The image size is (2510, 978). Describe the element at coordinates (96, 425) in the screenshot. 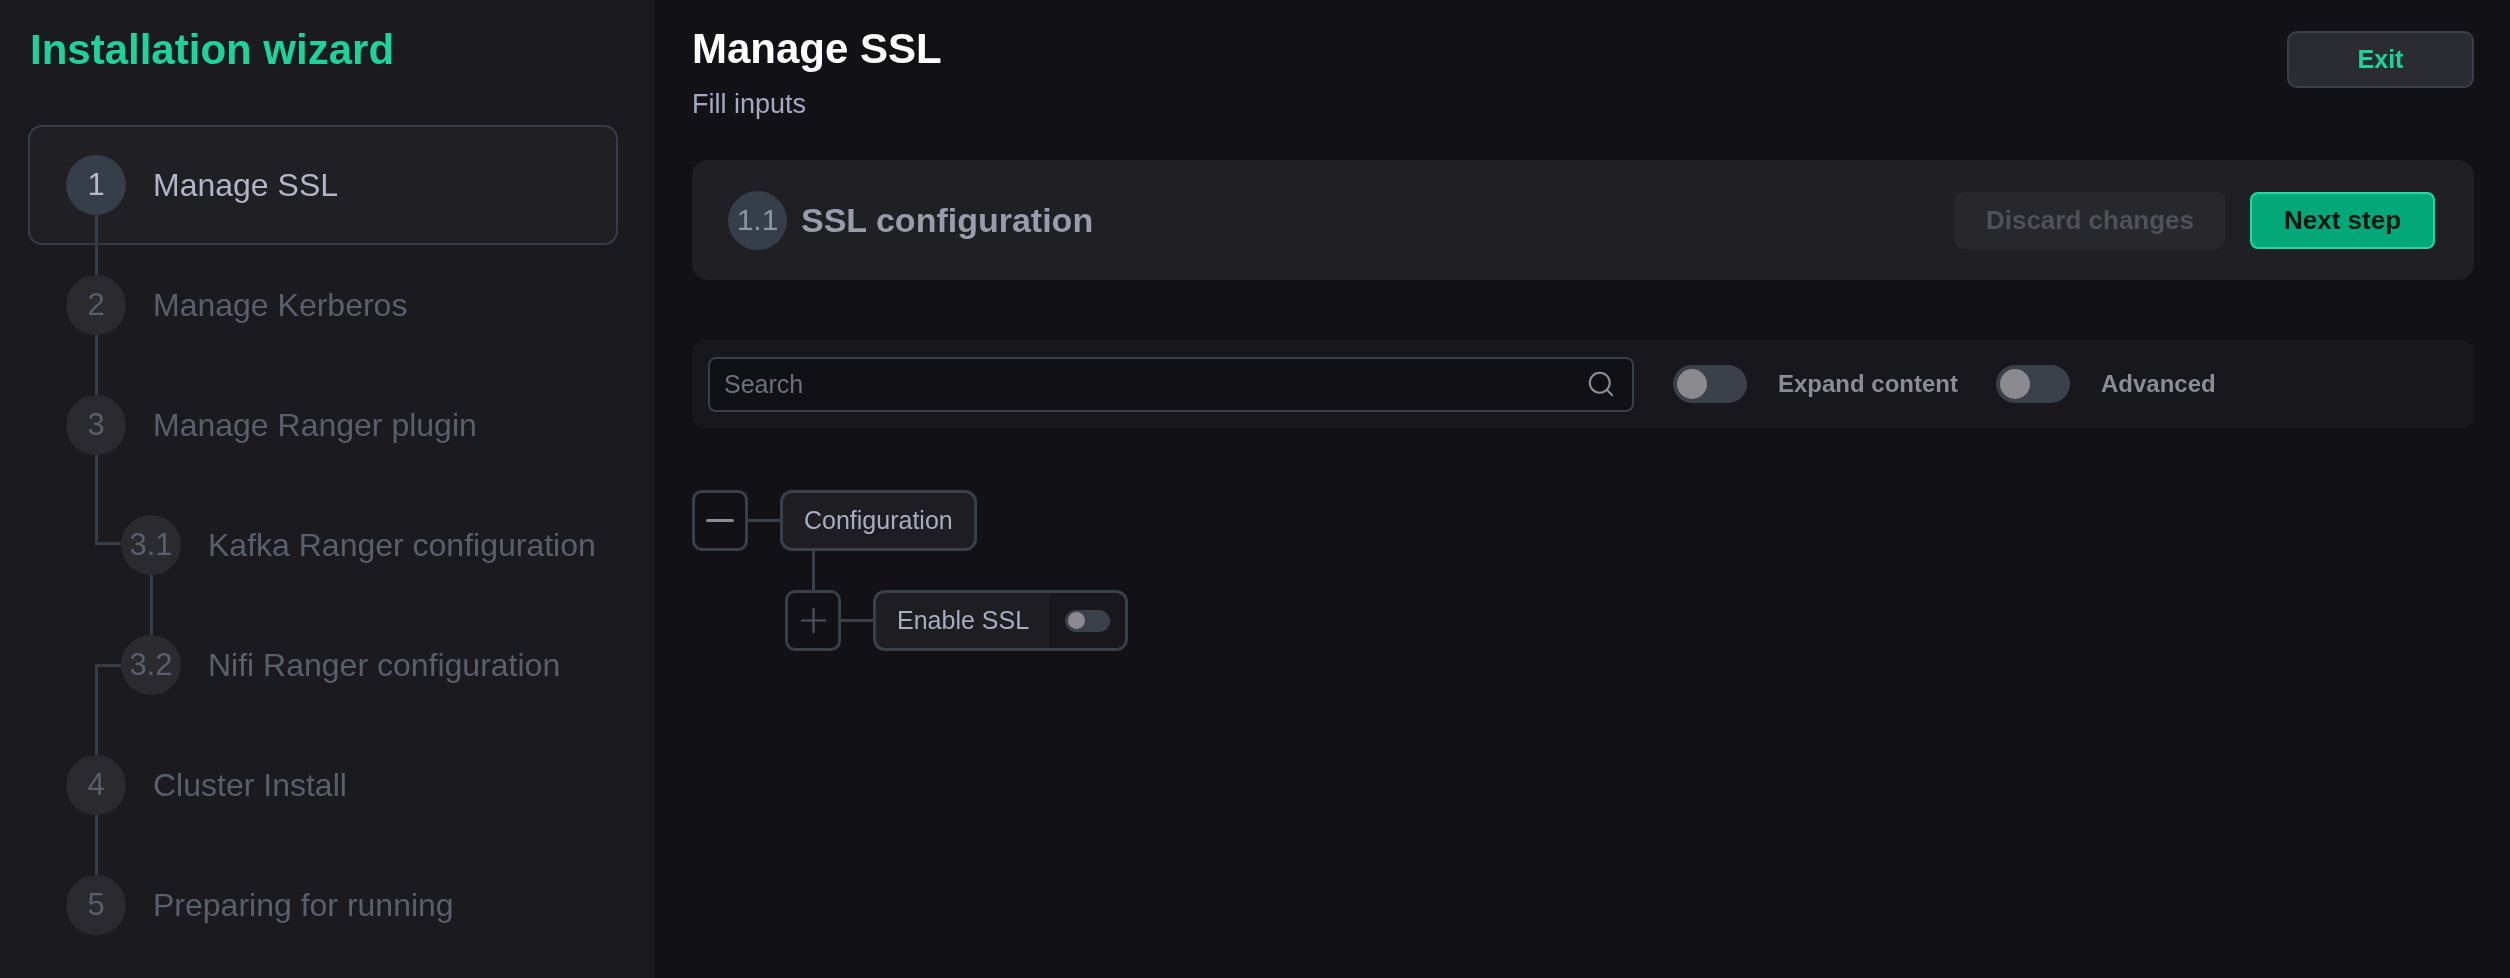

I see `step-number: 3` at that location.